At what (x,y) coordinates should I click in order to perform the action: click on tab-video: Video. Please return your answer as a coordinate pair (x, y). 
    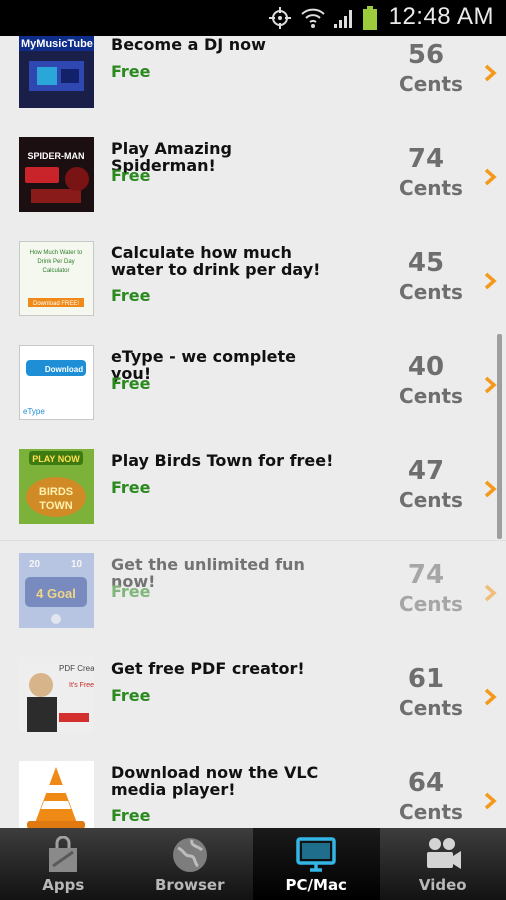
    Looking at the image, I should click on (443, 864).